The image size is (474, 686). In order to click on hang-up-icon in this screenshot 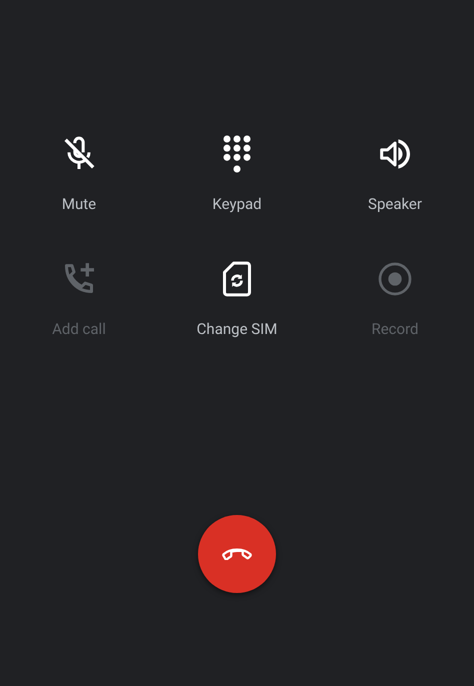, I will do `click(237, 554)`.